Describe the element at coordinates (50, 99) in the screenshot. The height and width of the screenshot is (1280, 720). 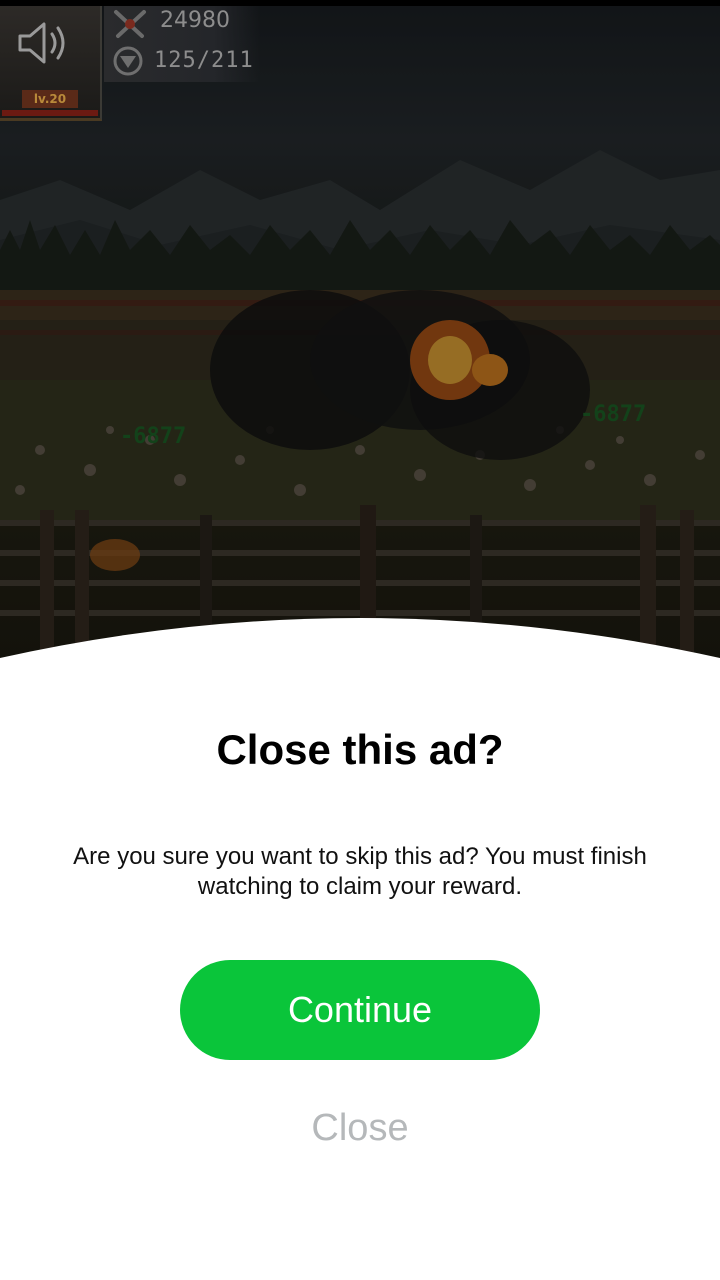
I see `hero-level: lv.20` at that location.